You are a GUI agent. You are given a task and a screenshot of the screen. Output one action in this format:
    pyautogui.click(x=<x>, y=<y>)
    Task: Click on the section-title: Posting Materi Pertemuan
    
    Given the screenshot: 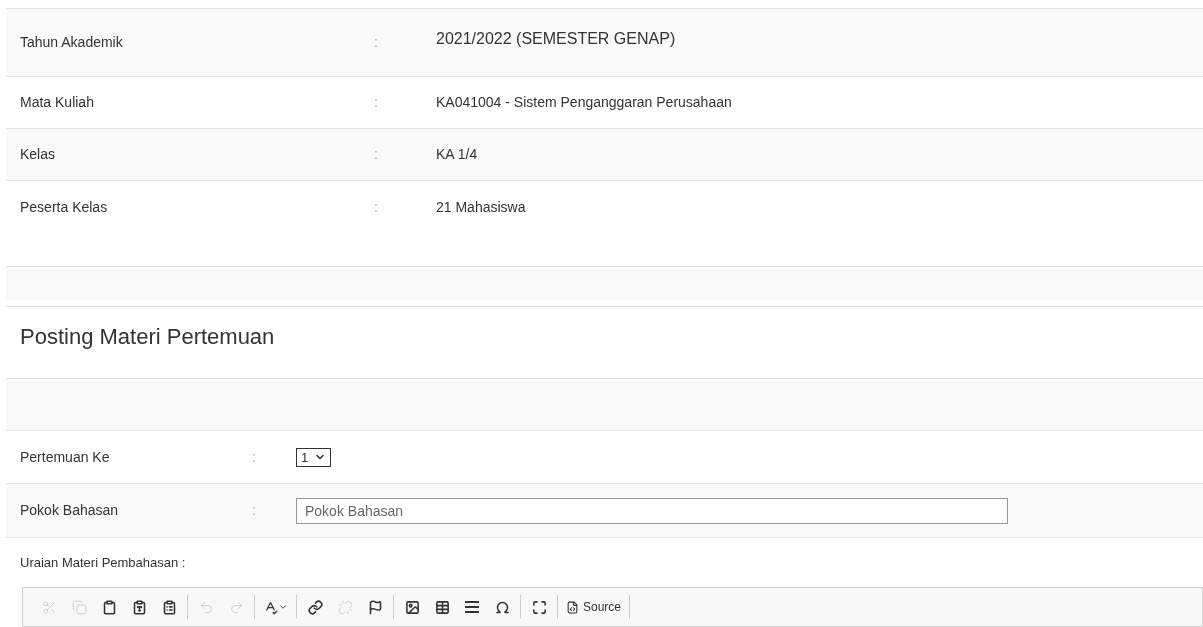 What is the action you would take?
    pyautogui.click(x=147, y=337)
    